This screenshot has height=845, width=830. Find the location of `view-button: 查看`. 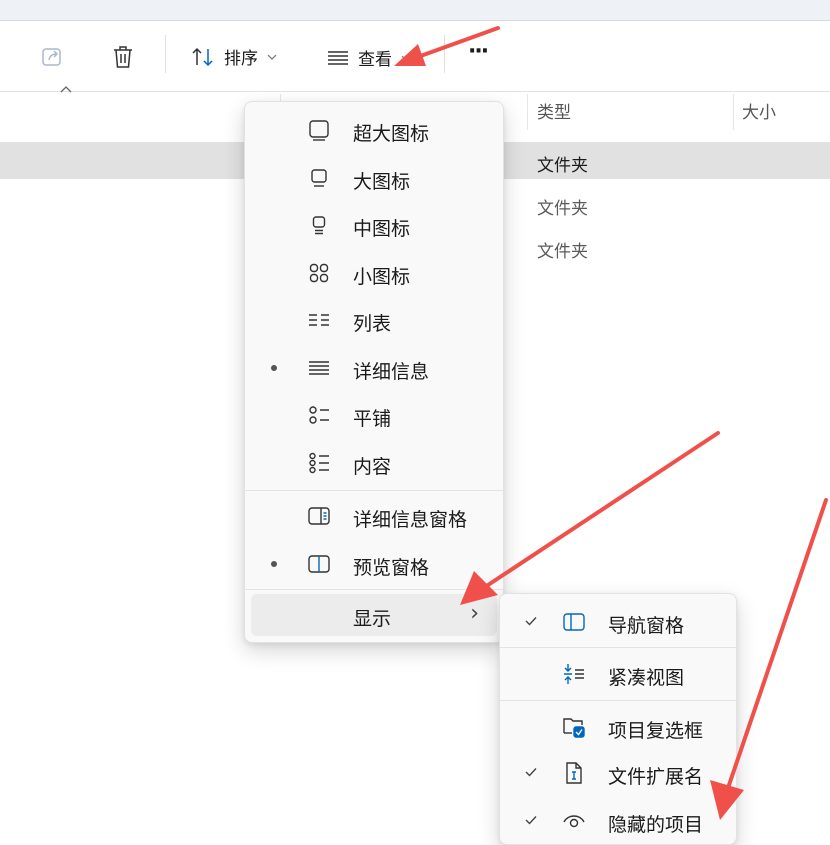

view-button: 查看 is located at coordinates (369, 57).